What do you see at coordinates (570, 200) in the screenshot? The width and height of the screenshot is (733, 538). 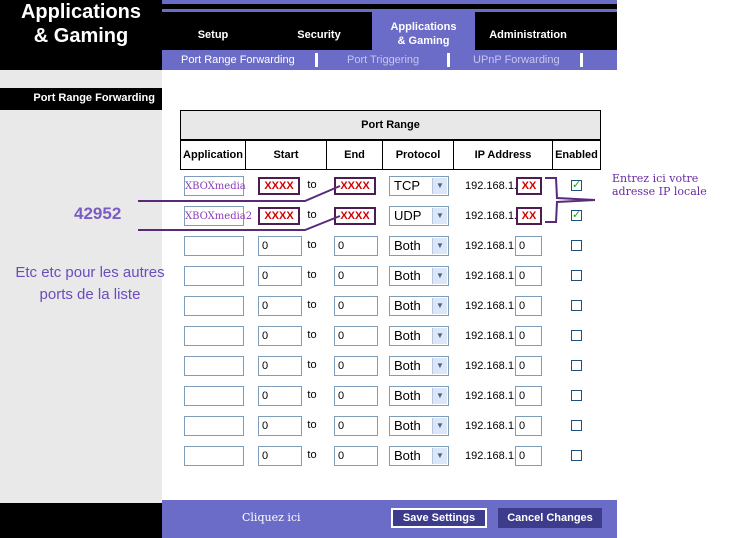 I see `annotation-bracket` at bounding box center [570, 200].